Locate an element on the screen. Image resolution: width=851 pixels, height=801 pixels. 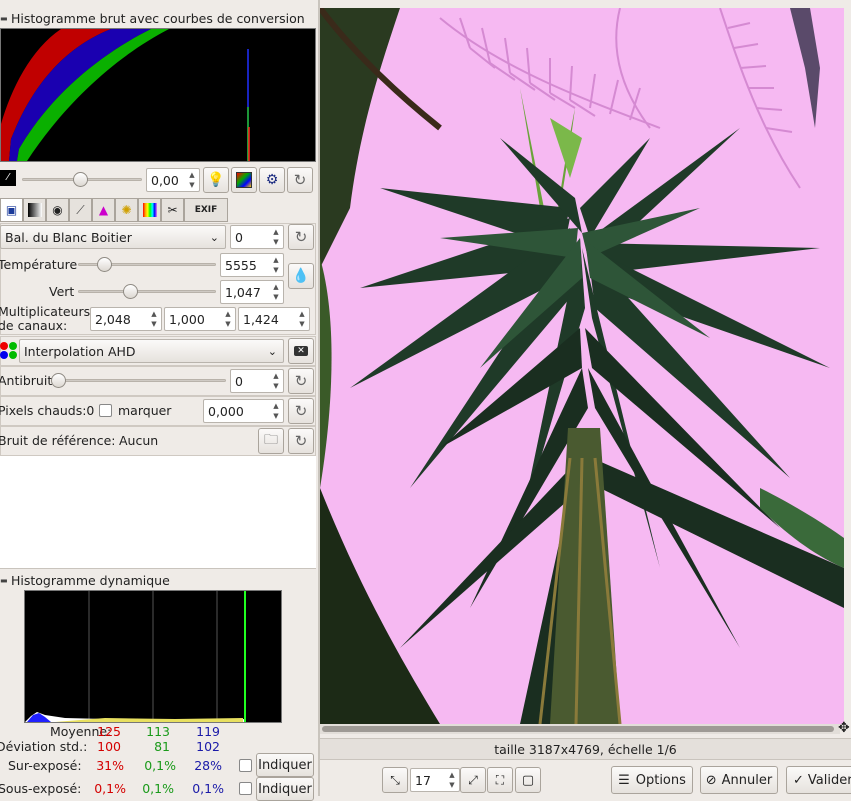
multiplier-green-input: 1,000 ▲ ▼ is located at coordinates (200, 319).